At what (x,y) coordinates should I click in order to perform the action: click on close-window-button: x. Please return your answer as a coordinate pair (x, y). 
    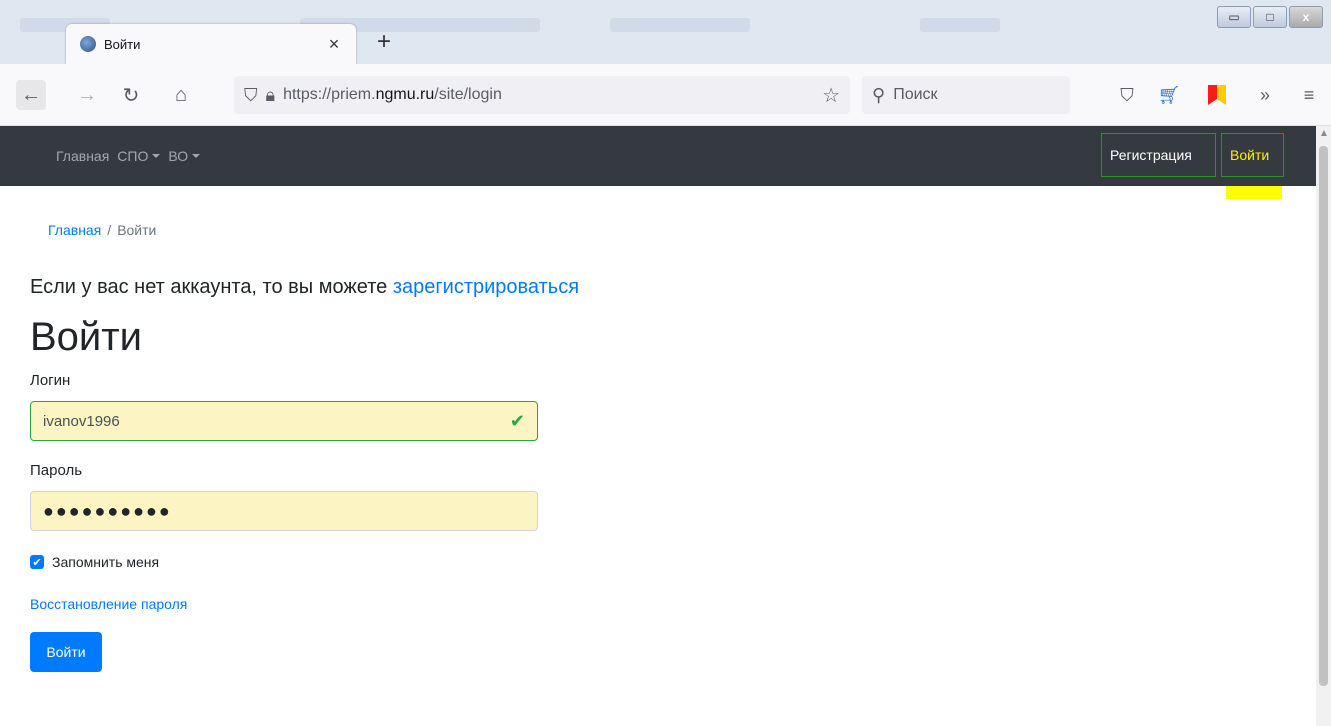
    Looking at the image, I should click on (1306, 17).